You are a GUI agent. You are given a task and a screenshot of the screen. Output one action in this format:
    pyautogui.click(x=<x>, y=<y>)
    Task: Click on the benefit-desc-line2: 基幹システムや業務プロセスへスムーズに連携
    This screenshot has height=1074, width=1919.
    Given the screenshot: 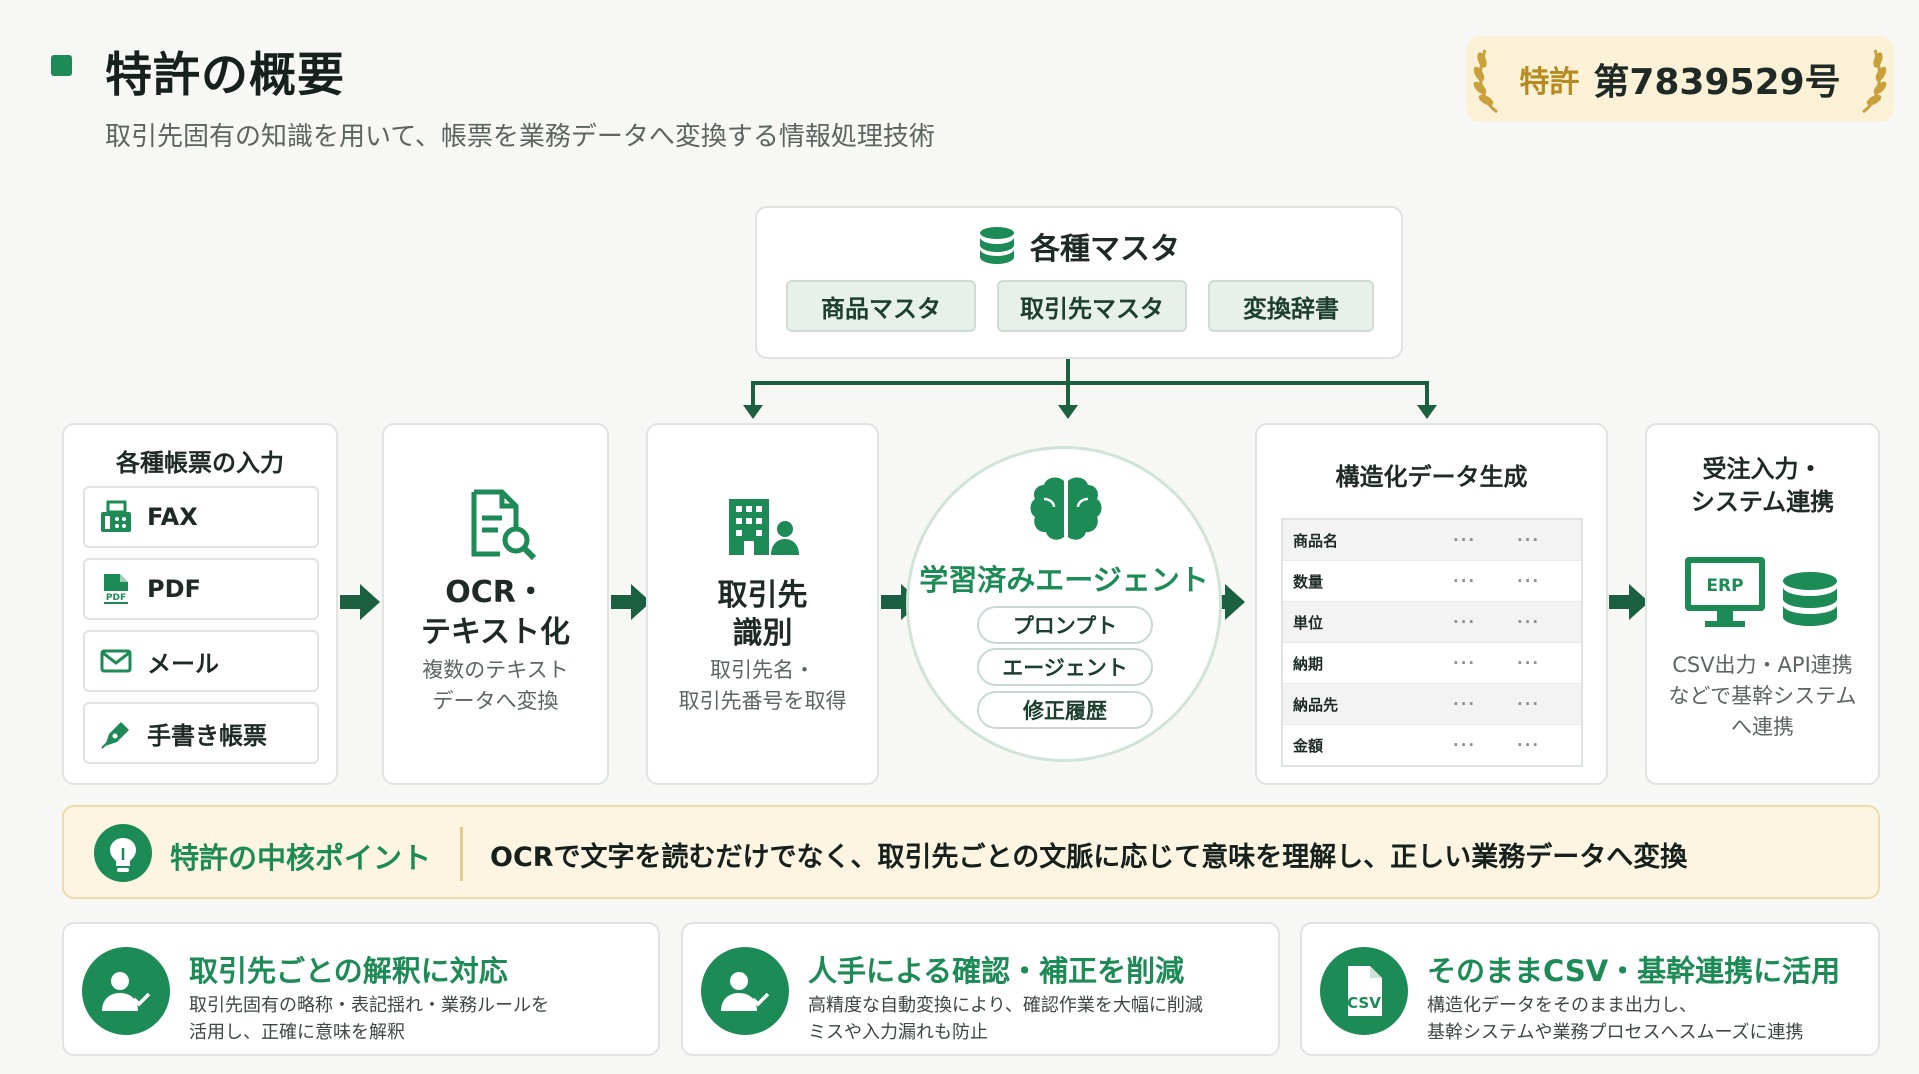 What is the action you would take?
    pyautogui.click(x=1615, y=1032)
    